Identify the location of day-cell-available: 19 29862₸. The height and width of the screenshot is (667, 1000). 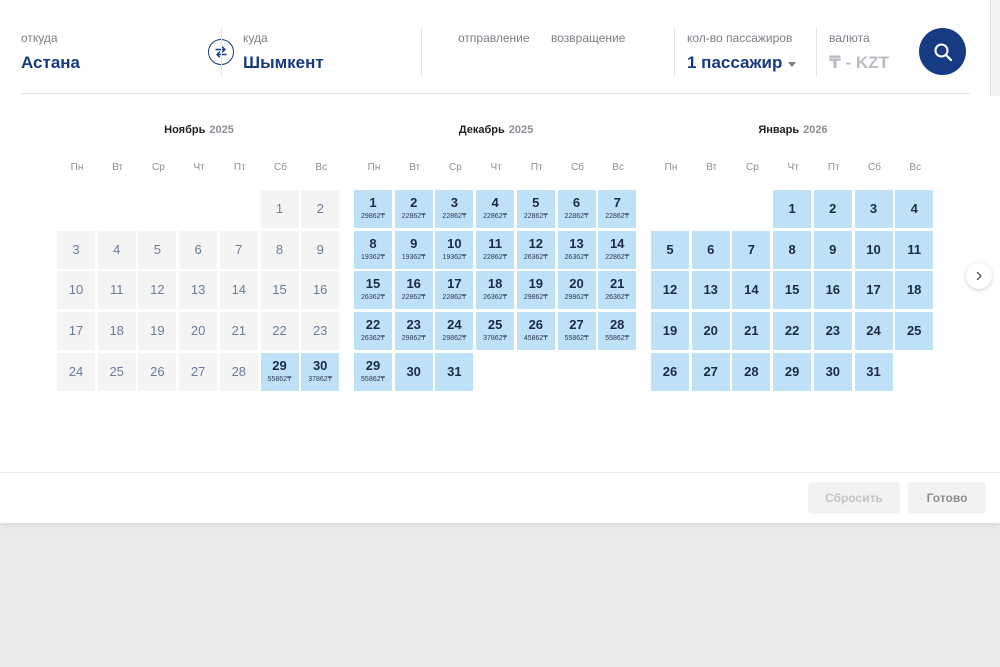
(535, 290).